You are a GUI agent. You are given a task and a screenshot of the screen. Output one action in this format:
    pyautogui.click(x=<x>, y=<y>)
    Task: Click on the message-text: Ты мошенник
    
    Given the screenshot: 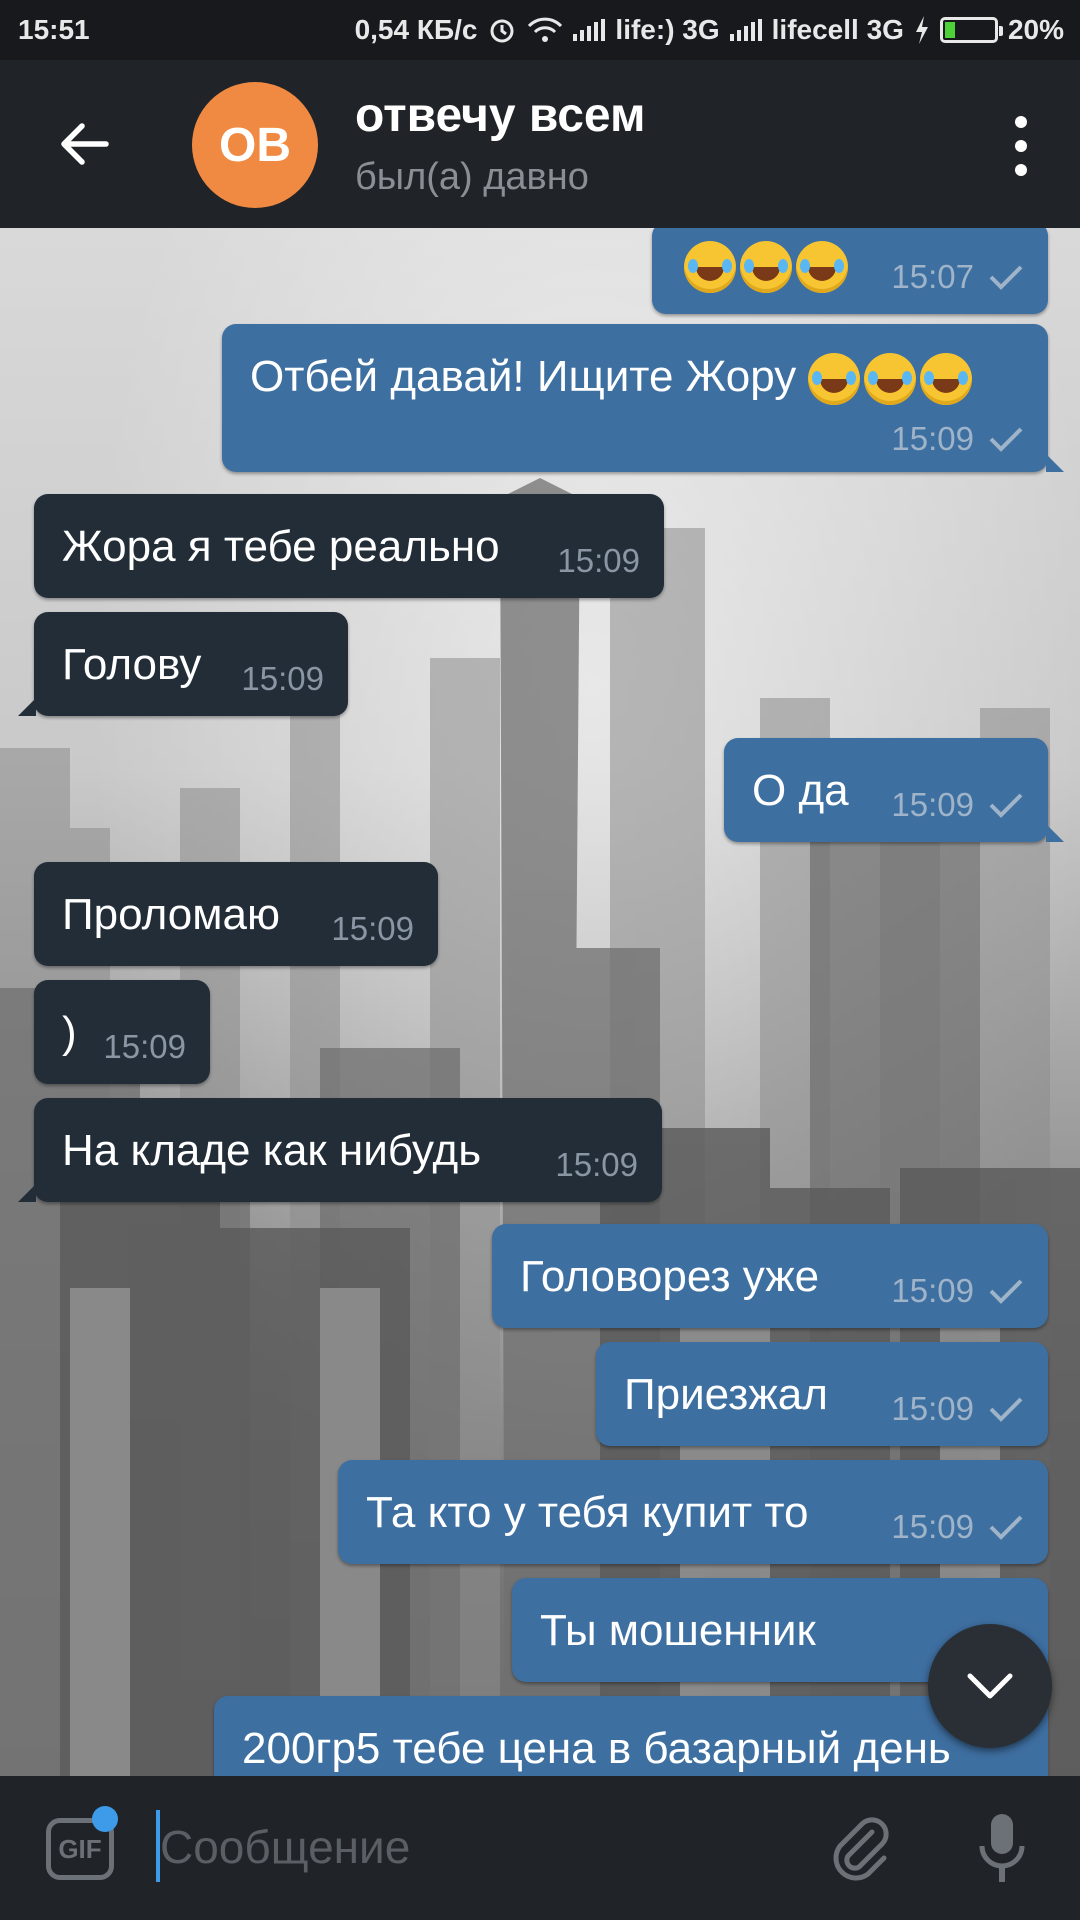 What is the action you would take?
    pyautogui.click(x=678, y=1630)
    